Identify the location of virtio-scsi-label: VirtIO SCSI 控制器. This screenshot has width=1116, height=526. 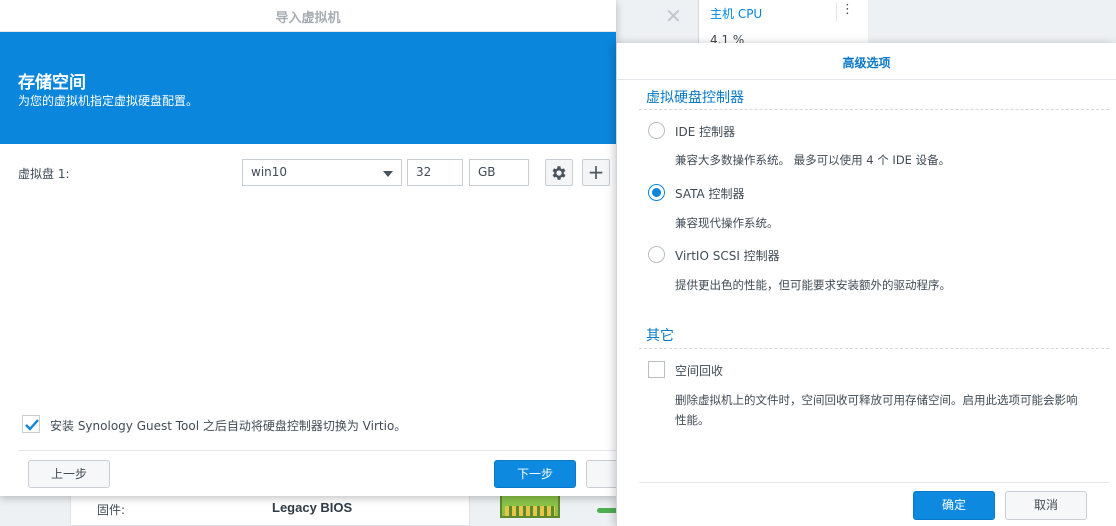
(727, 255).